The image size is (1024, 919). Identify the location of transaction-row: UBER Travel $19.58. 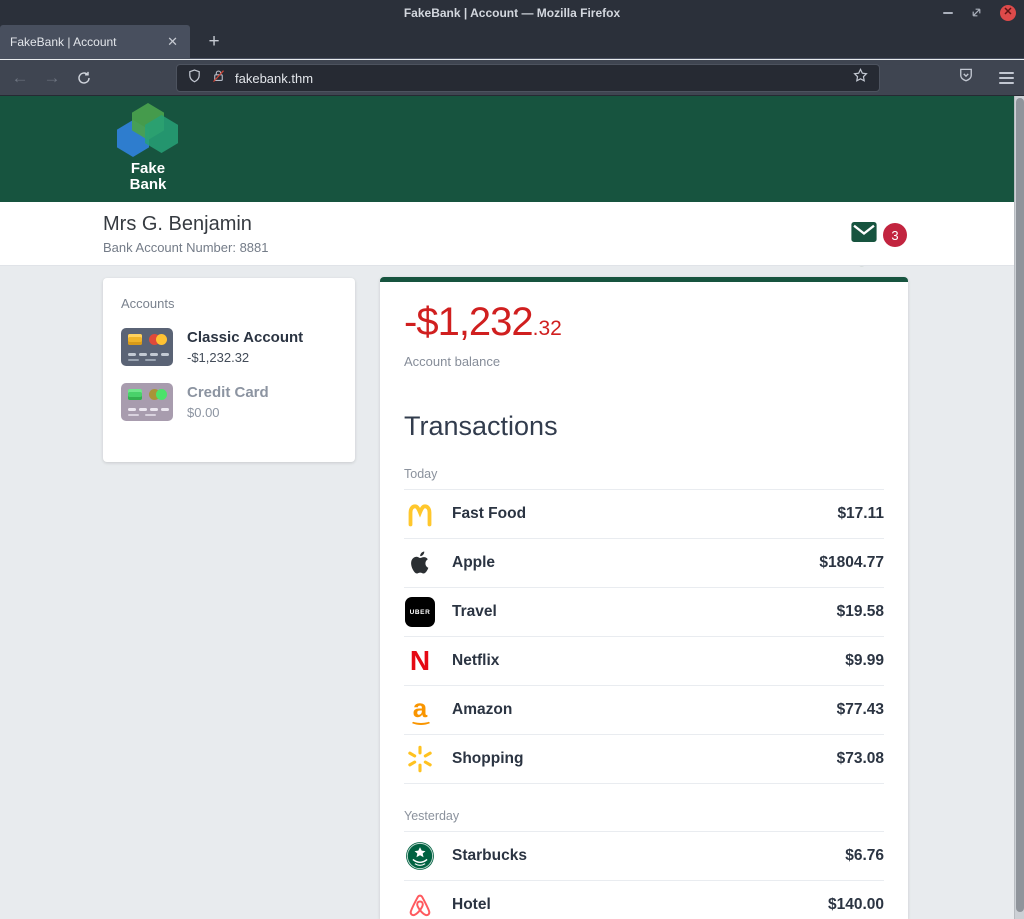
(644, 612).